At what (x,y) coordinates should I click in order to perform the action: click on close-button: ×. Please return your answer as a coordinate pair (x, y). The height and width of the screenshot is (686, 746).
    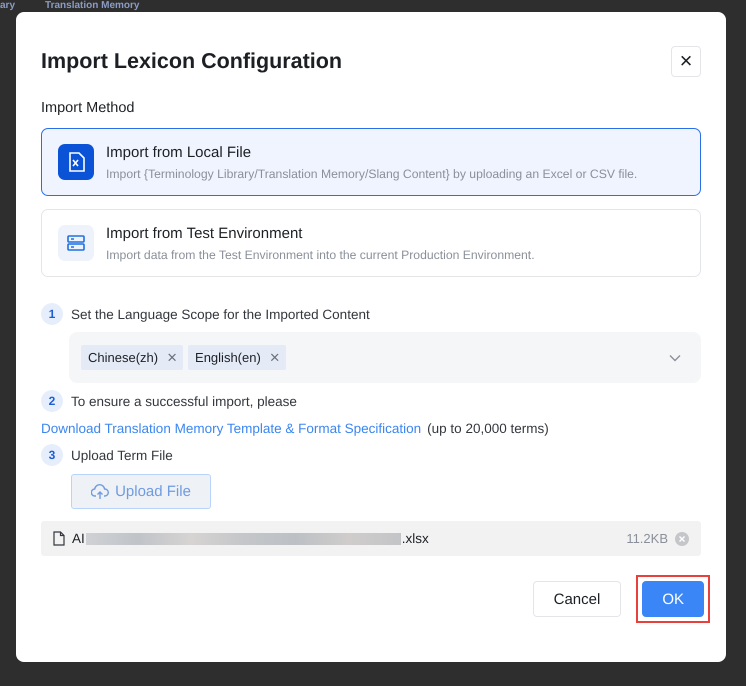
    Looking at the image, I should click on (686, 61).